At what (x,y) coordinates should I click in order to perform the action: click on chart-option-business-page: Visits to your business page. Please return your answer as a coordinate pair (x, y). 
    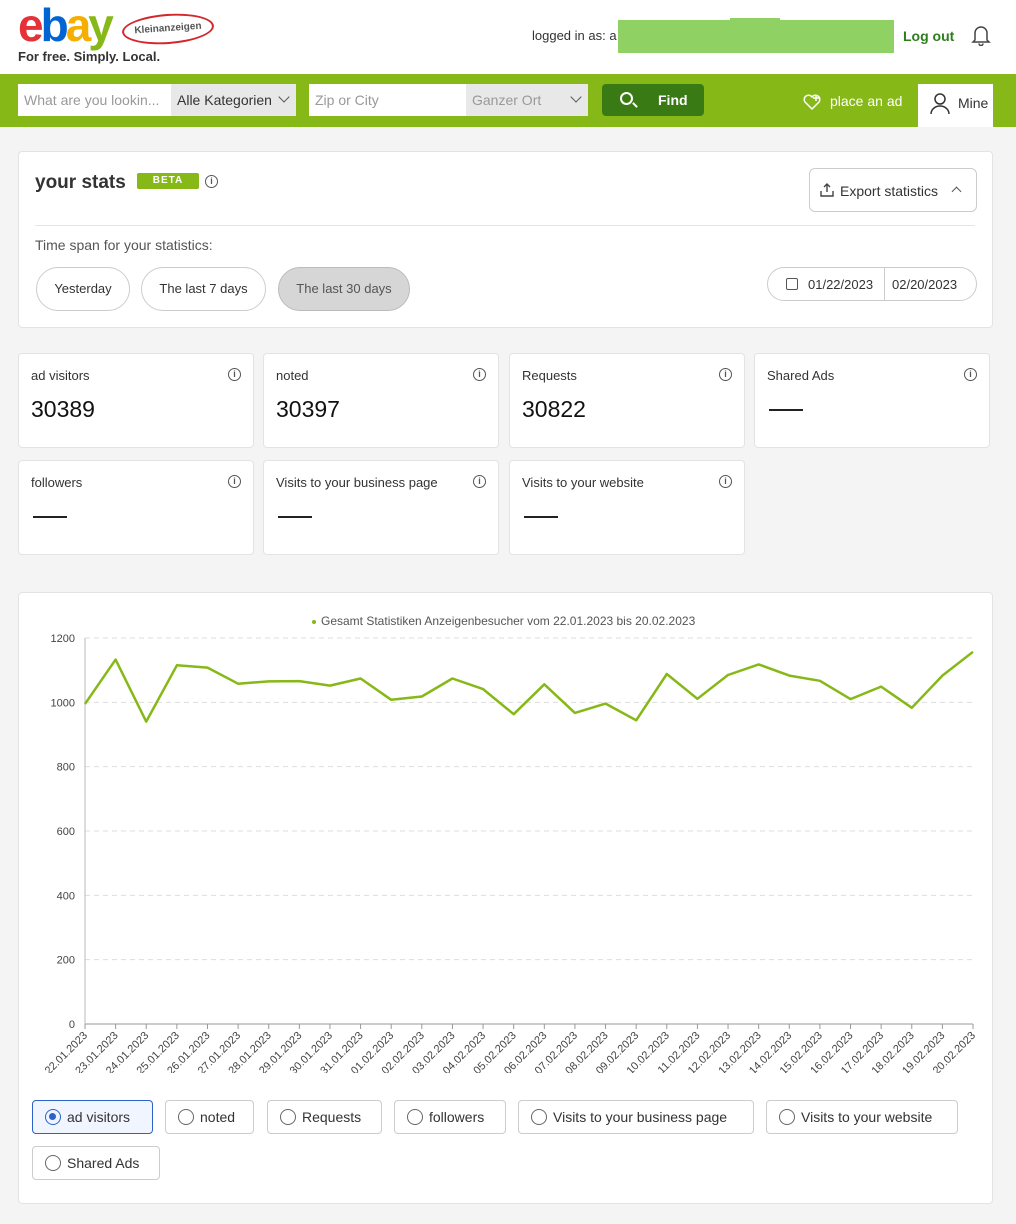
    Looking at the image, I should click on (636, 1117).